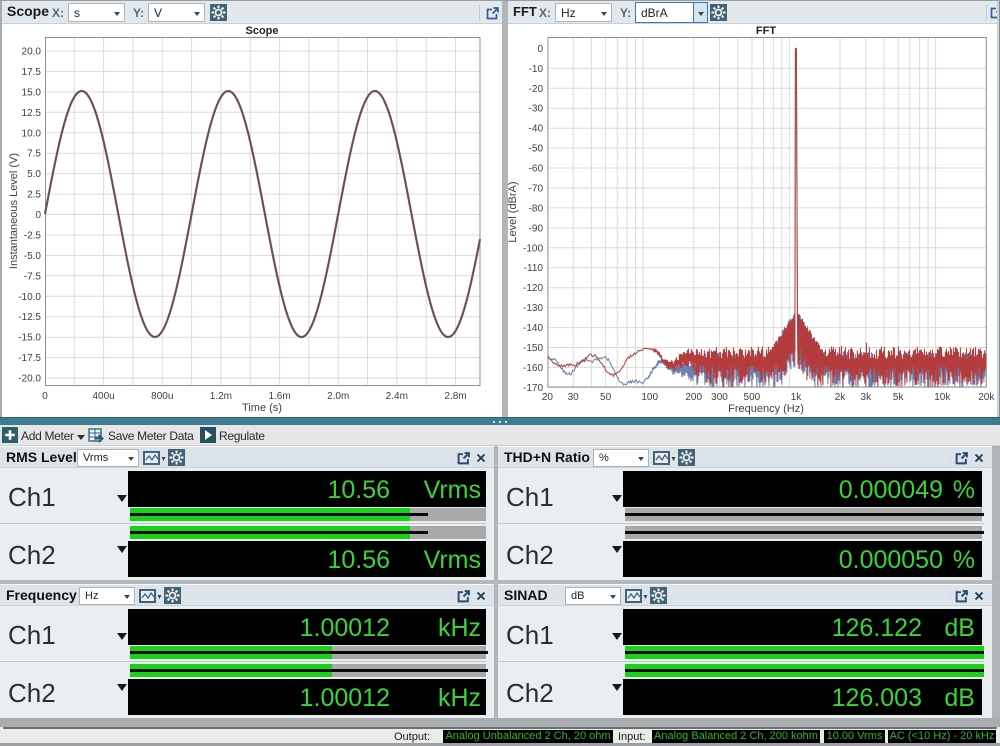  Describe the element at coordinates (536, 129) in the screenshot. I see `svg-text: -40` at that location.